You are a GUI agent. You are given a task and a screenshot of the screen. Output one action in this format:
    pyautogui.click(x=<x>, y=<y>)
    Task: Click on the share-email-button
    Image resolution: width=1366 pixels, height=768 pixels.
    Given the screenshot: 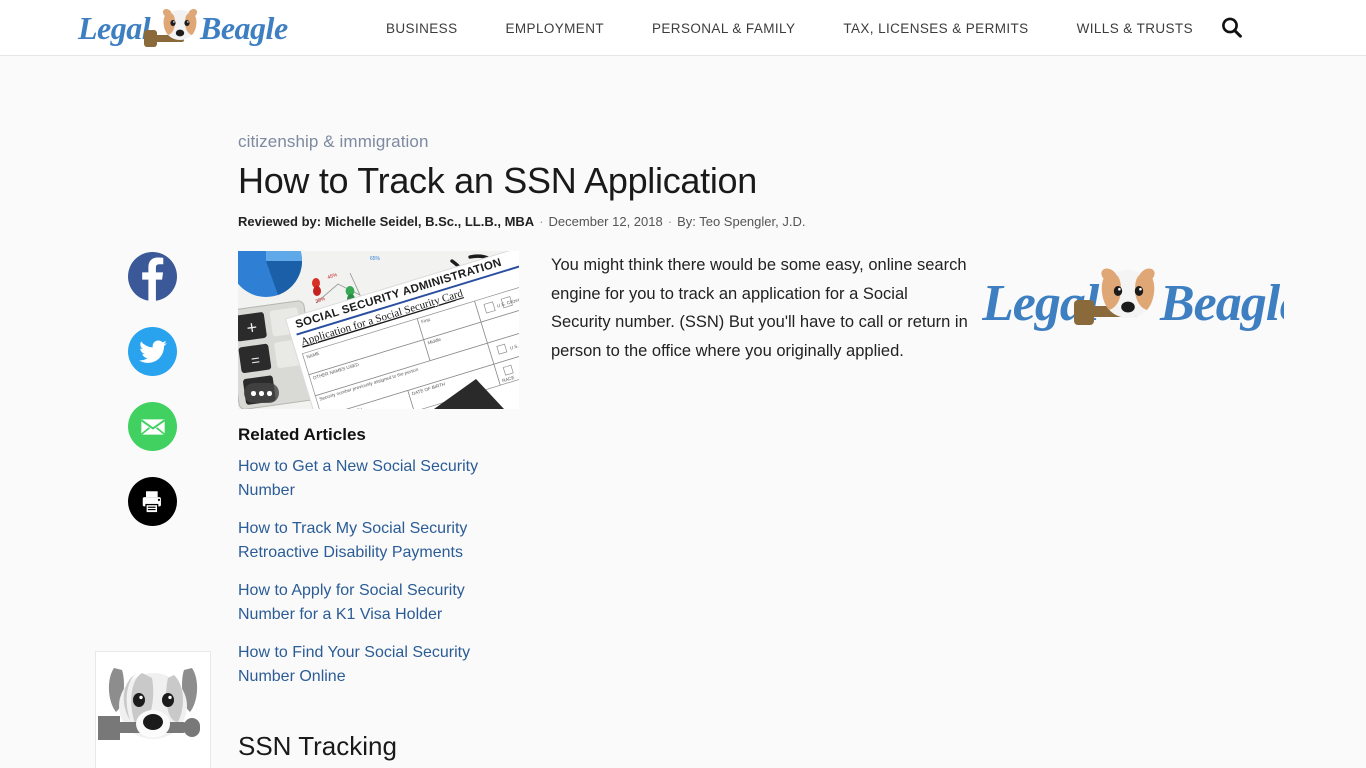 What is the action you would take?
    pyautogui.click(x=152, y=426)
    